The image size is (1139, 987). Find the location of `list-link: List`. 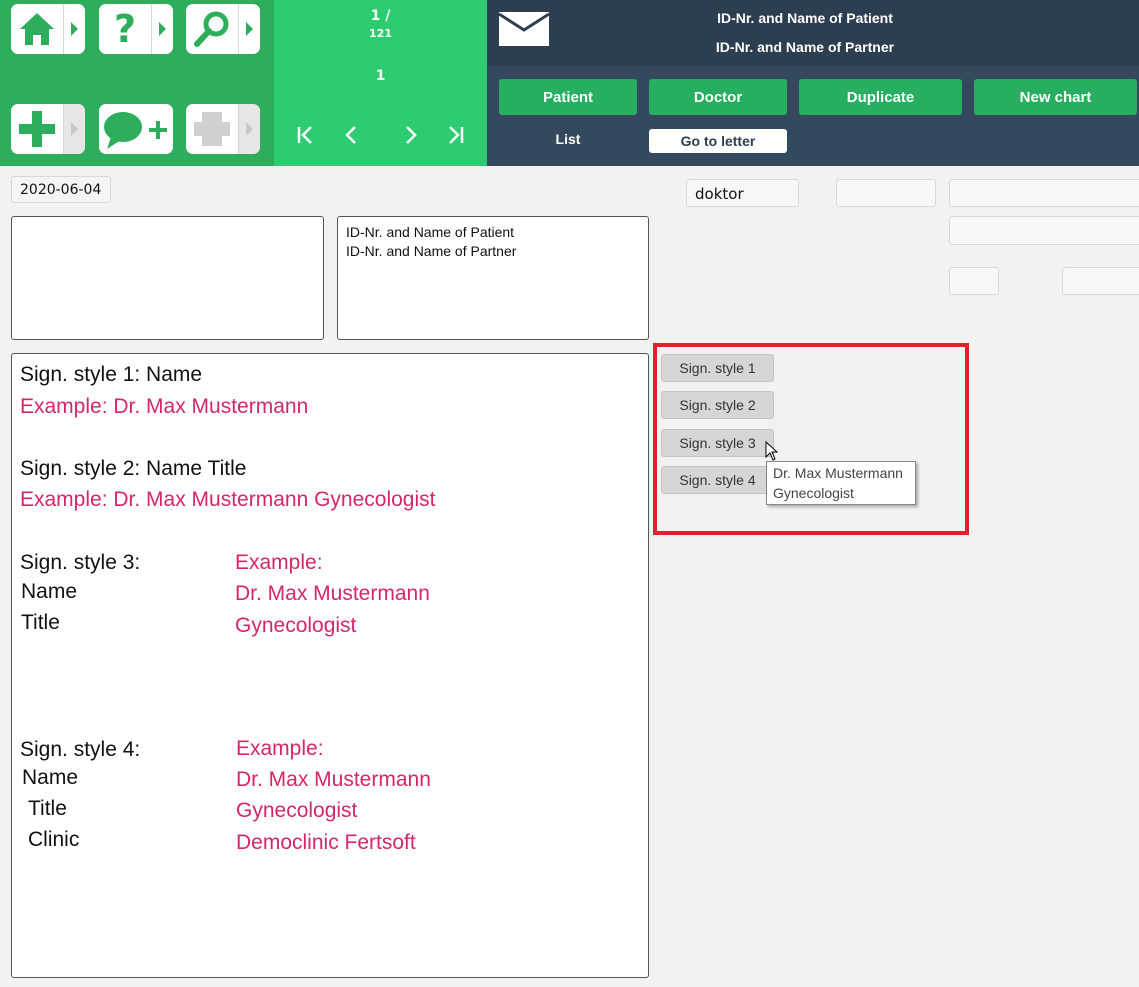

list-link: List is located at coordinates (568, 139).